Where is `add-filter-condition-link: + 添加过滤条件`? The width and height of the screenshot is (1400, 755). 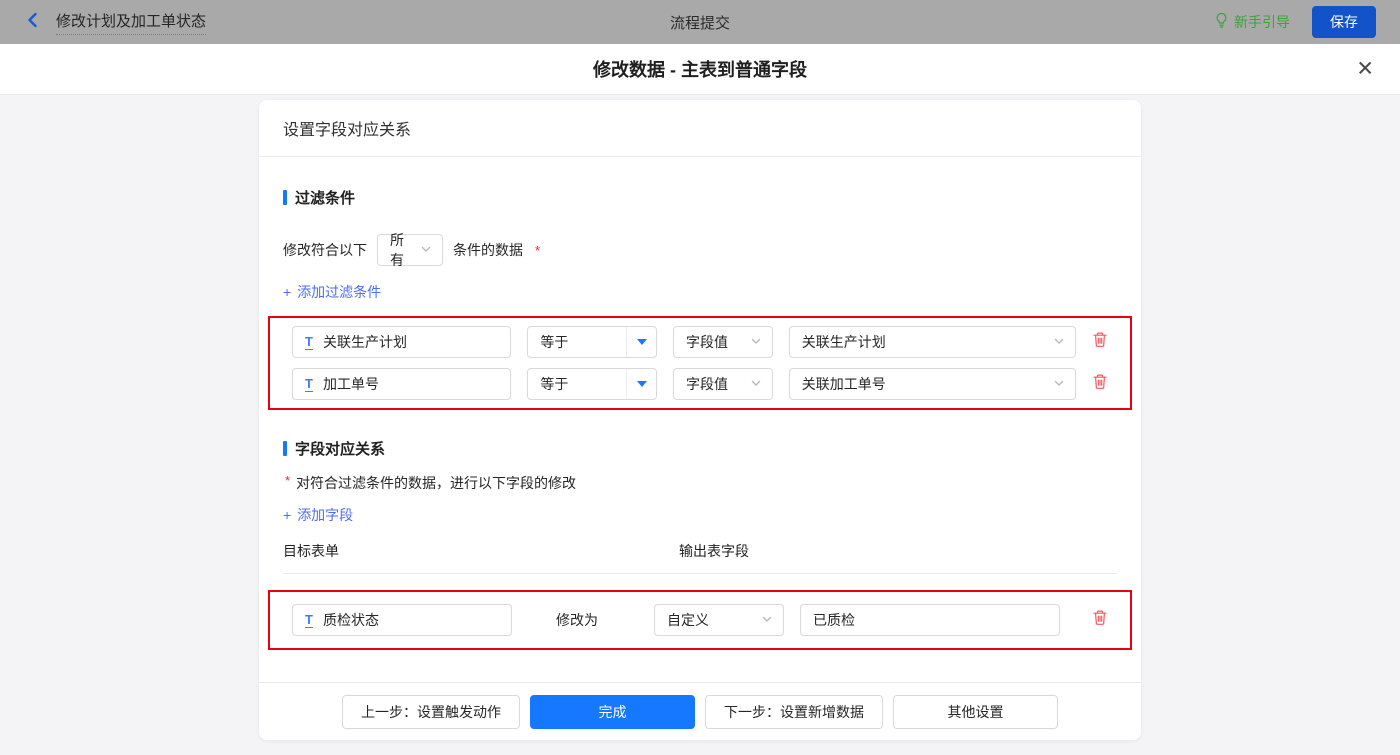 add-filter-condition-link: + 添加过滤条件 is located at coordinates (332, 292).